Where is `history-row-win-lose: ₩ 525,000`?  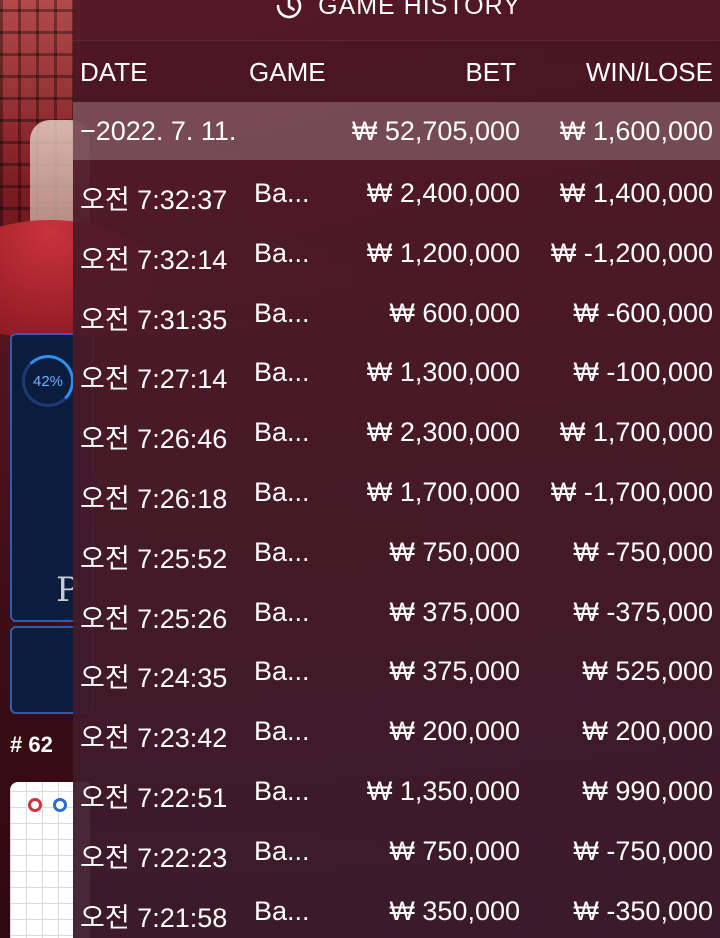
history-row-win-lose: ₩ 525,000 is located at coordinates (647, 671).